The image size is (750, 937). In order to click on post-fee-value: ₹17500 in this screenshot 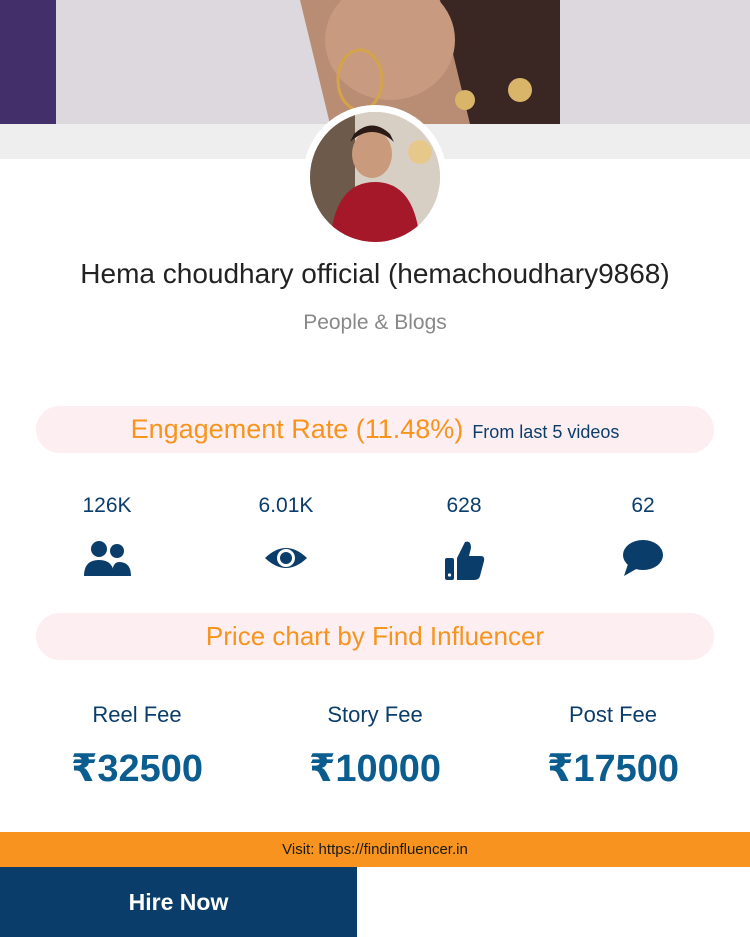, I will do `click(613, 769)`.